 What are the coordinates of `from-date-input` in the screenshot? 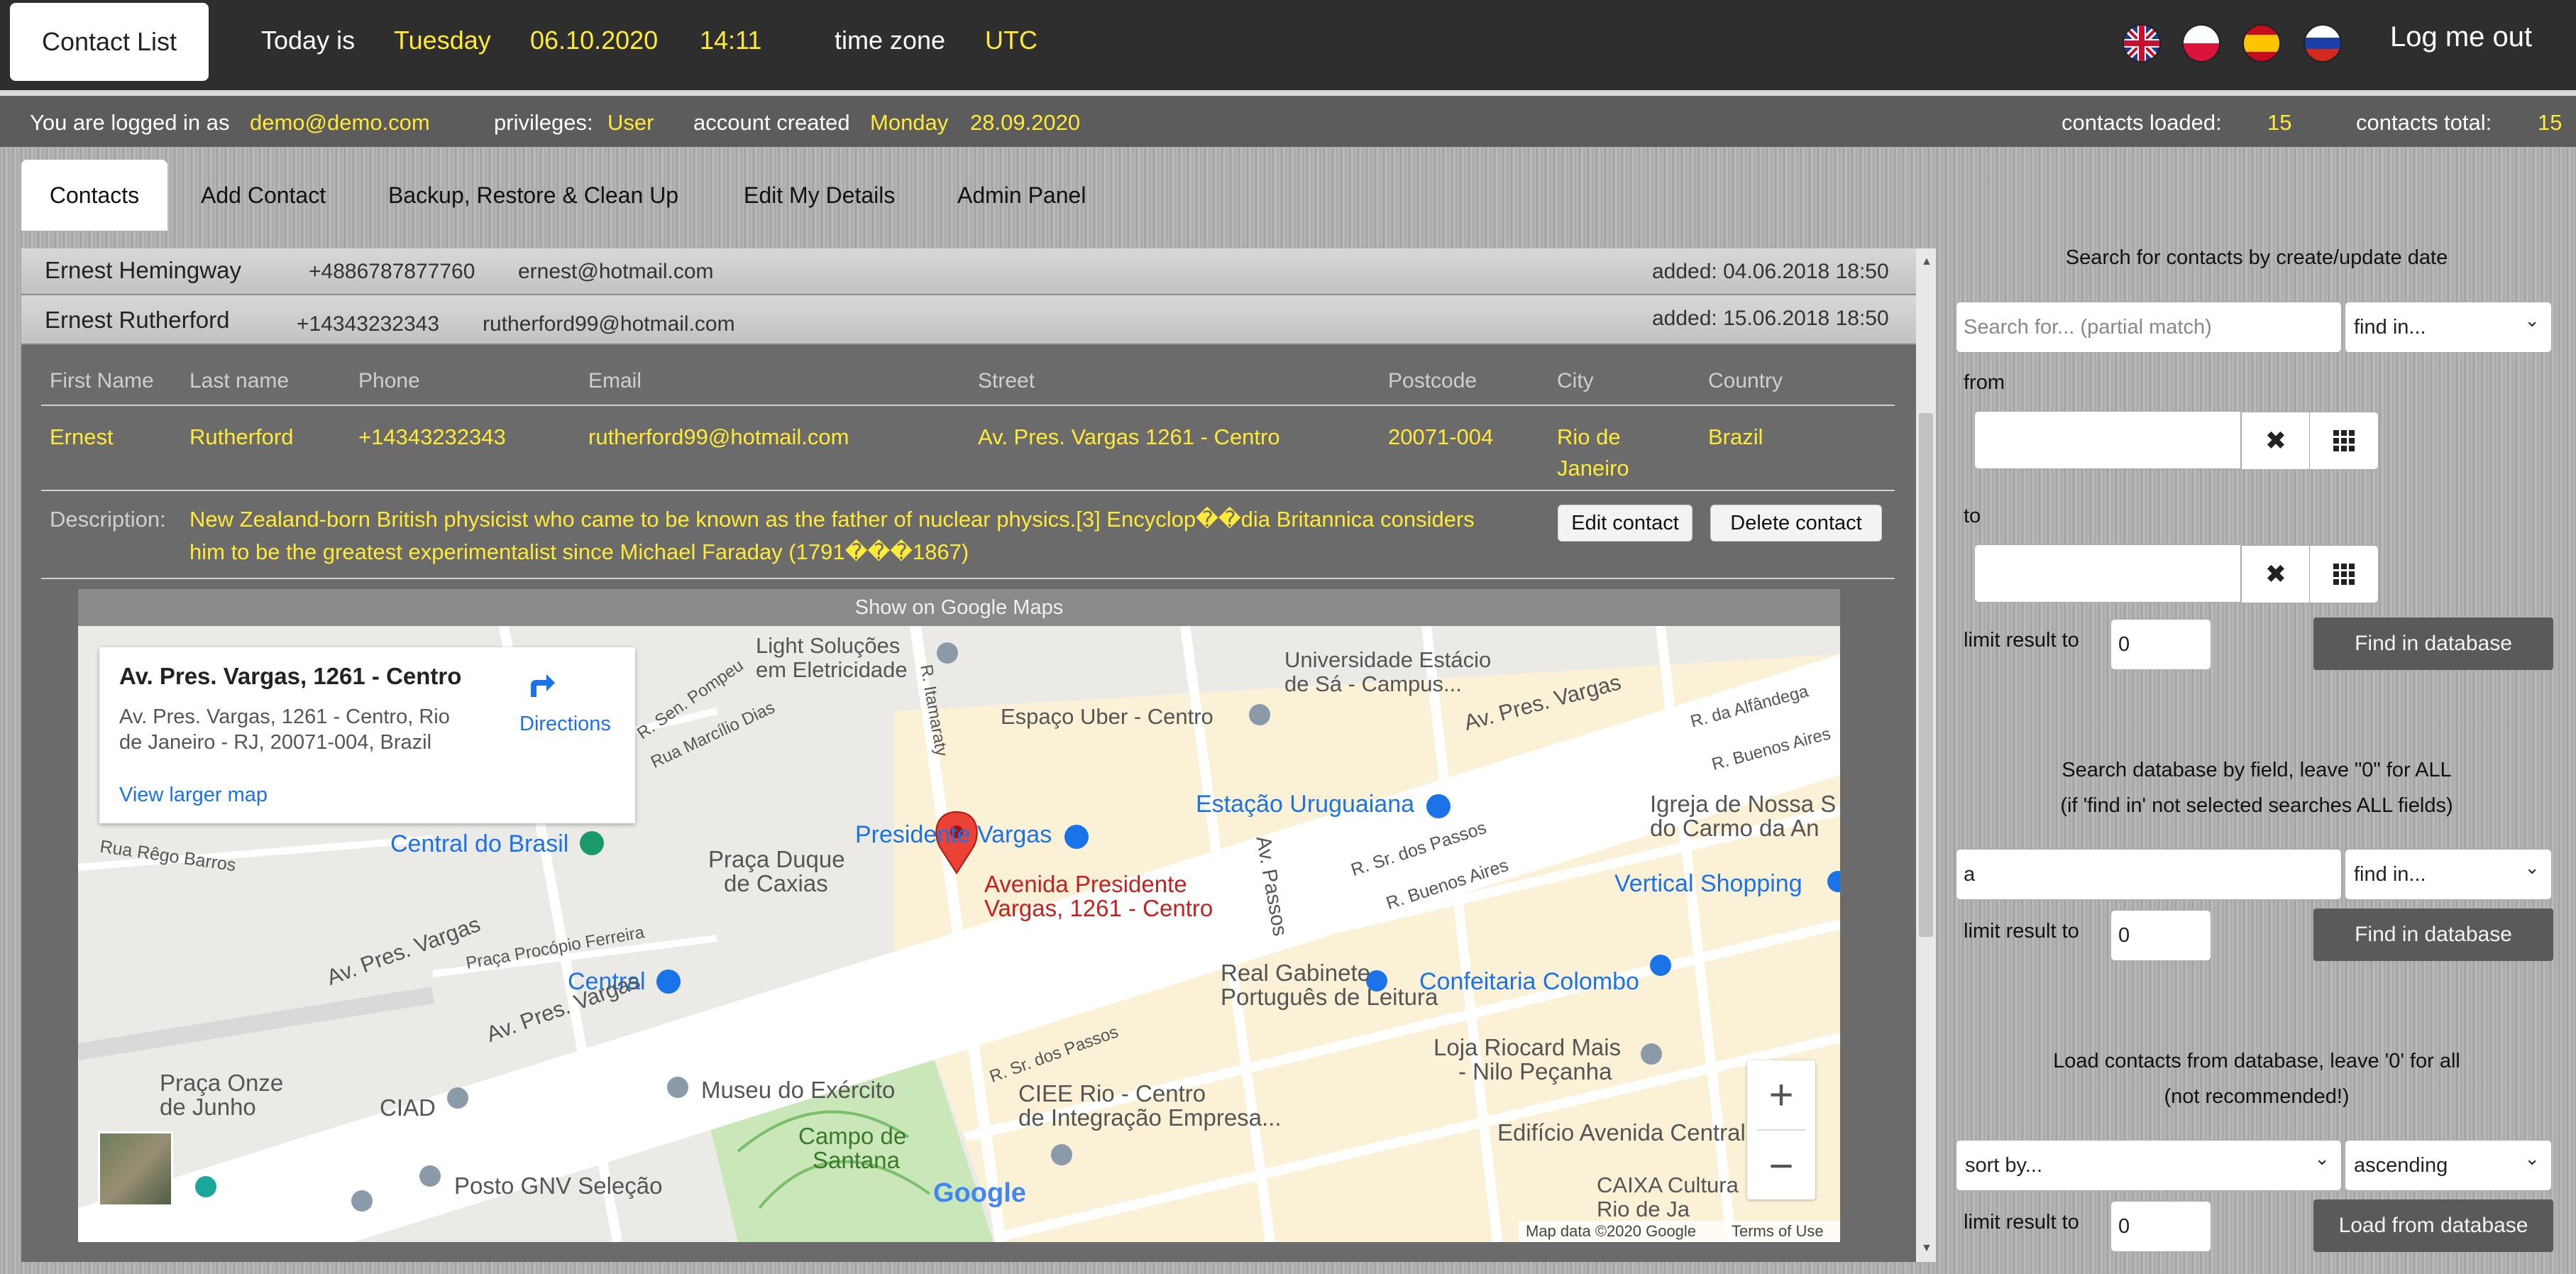 It's located at (2107, 440).